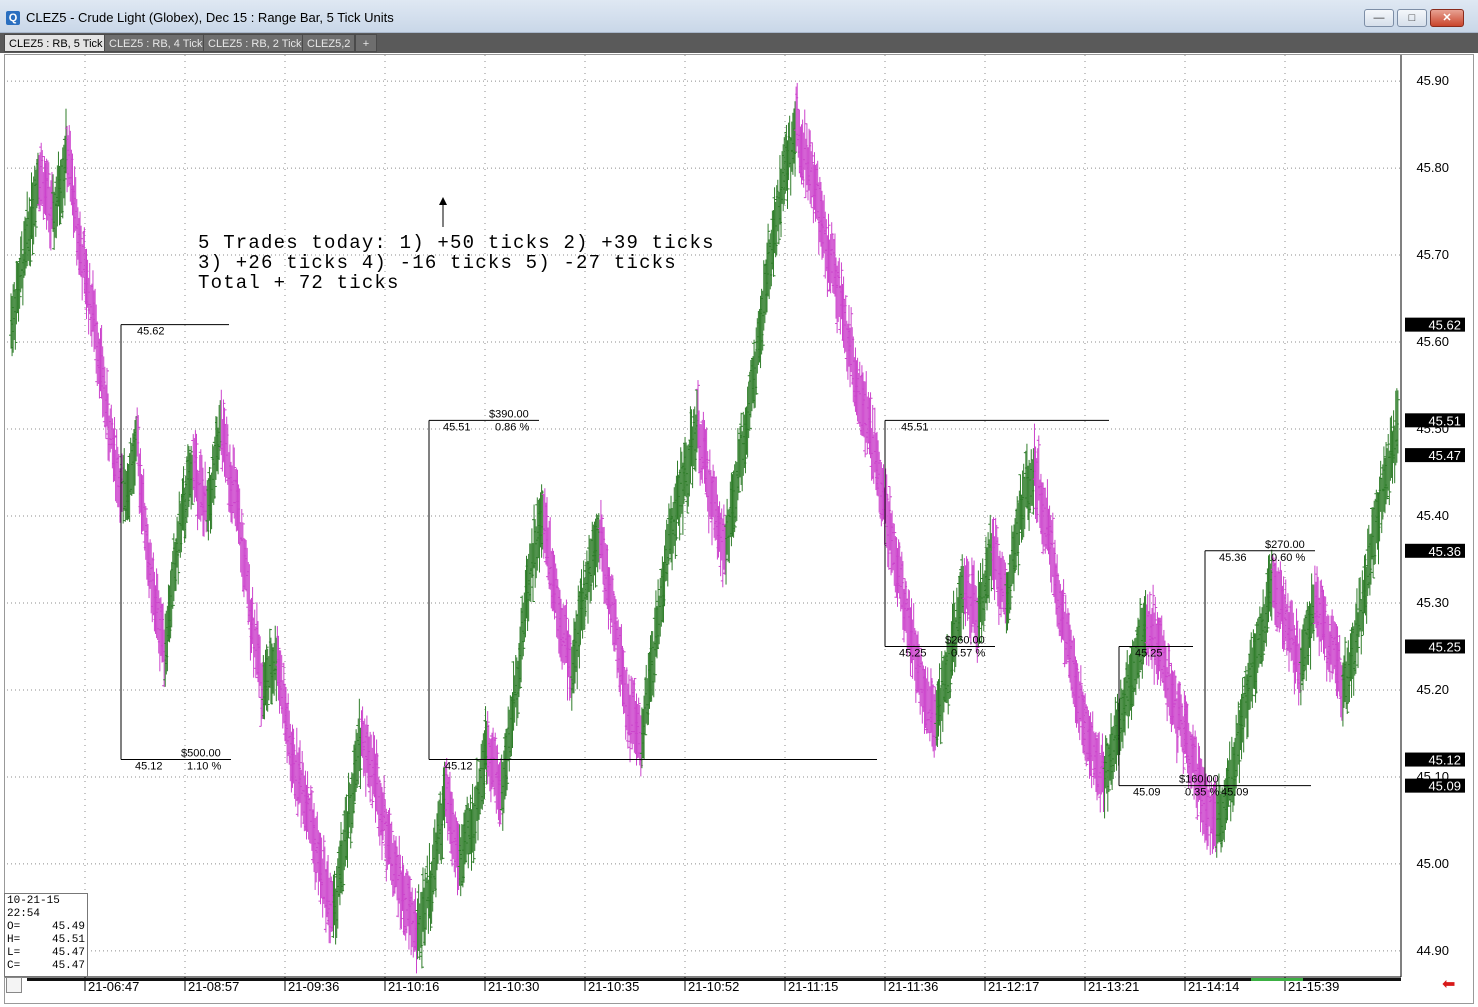  Describe the element at coordinates (201, 754) in the screenshot. I see `trade-pnl-label: $500.00` at that location.